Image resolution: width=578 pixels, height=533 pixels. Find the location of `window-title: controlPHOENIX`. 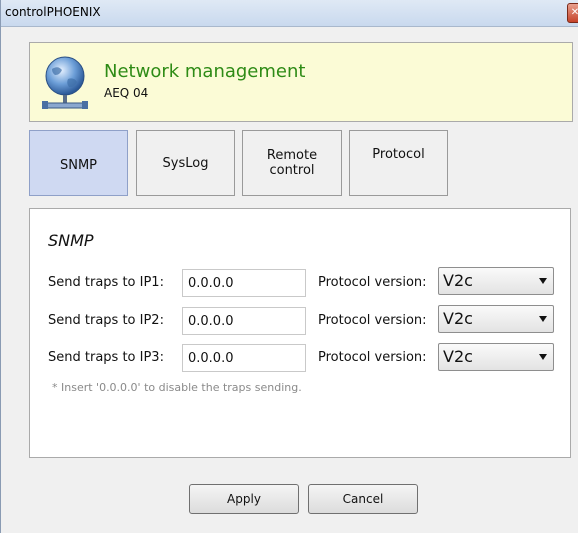

window-title: controlPHOENIX is located at coordinates (53, 12).